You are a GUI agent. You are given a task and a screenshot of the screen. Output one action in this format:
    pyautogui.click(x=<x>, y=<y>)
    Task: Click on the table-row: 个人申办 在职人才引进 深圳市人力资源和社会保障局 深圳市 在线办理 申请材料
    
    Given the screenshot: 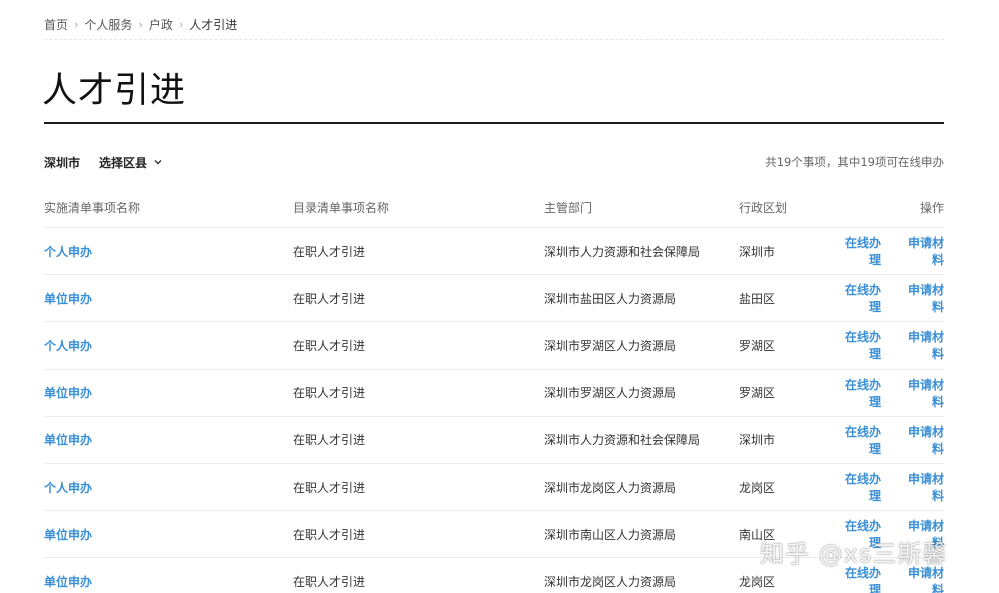 What is the action you would take?
    pyautogui.click(x=494, y=252)
    